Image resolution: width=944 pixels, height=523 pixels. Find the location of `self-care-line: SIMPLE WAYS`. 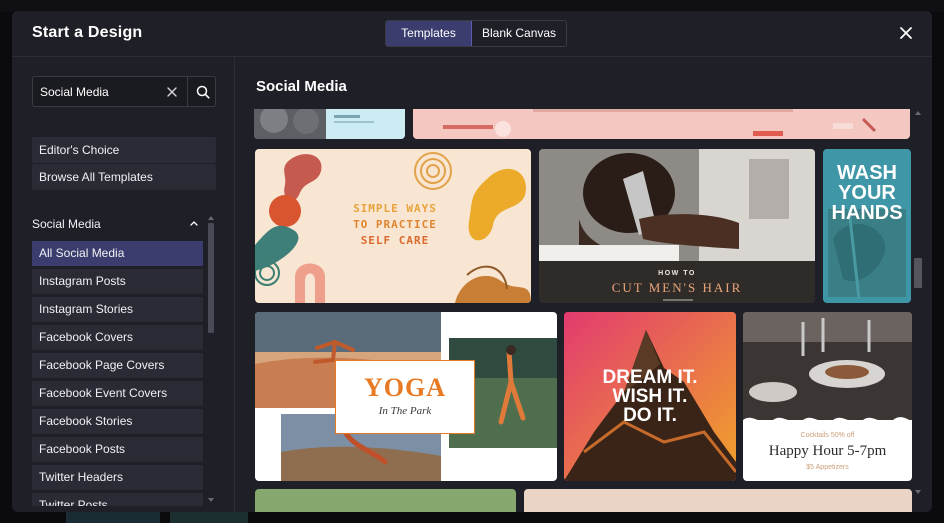

self-care-line: SIMPLE WAYS is located at coordinates (395, 208).